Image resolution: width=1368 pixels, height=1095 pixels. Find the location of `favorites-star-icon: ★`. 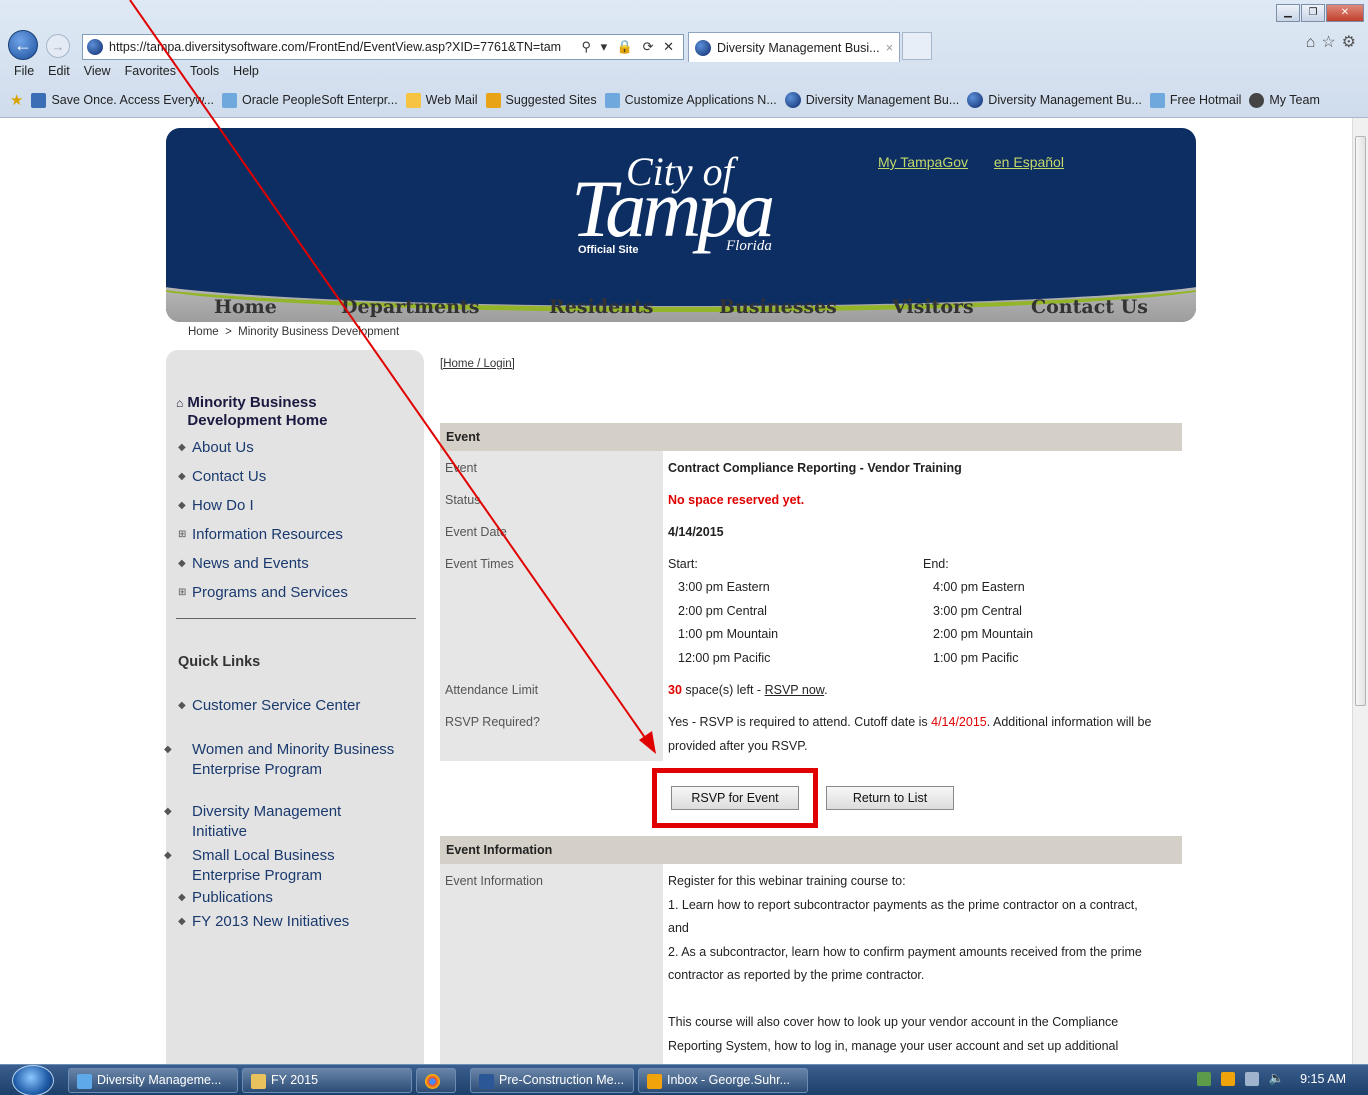

favorites-star-icon: ★ is located at coordinates (16, 100).